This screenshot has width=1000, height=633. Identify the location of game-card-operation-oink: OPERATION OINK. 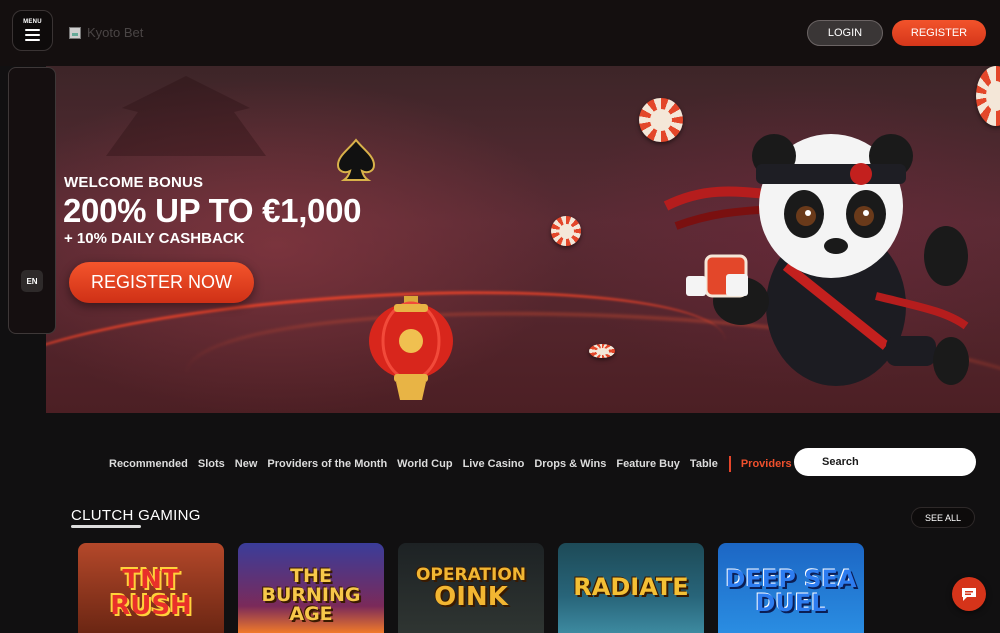
(471, 588).